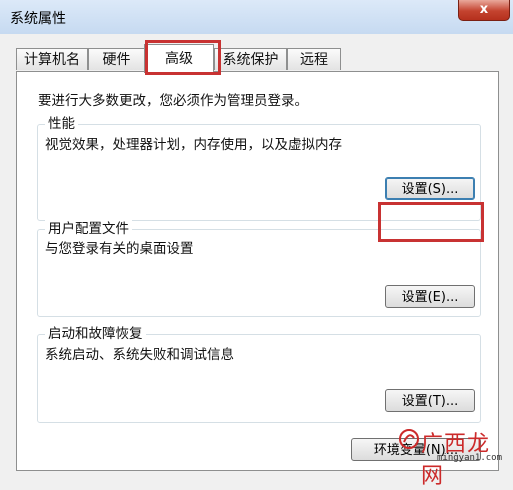 The width and height of the screenshot is (513, 490). Describe the element at coordinates (409, 439) in the screenshot. I see `watermark-logo-icon` at that location.